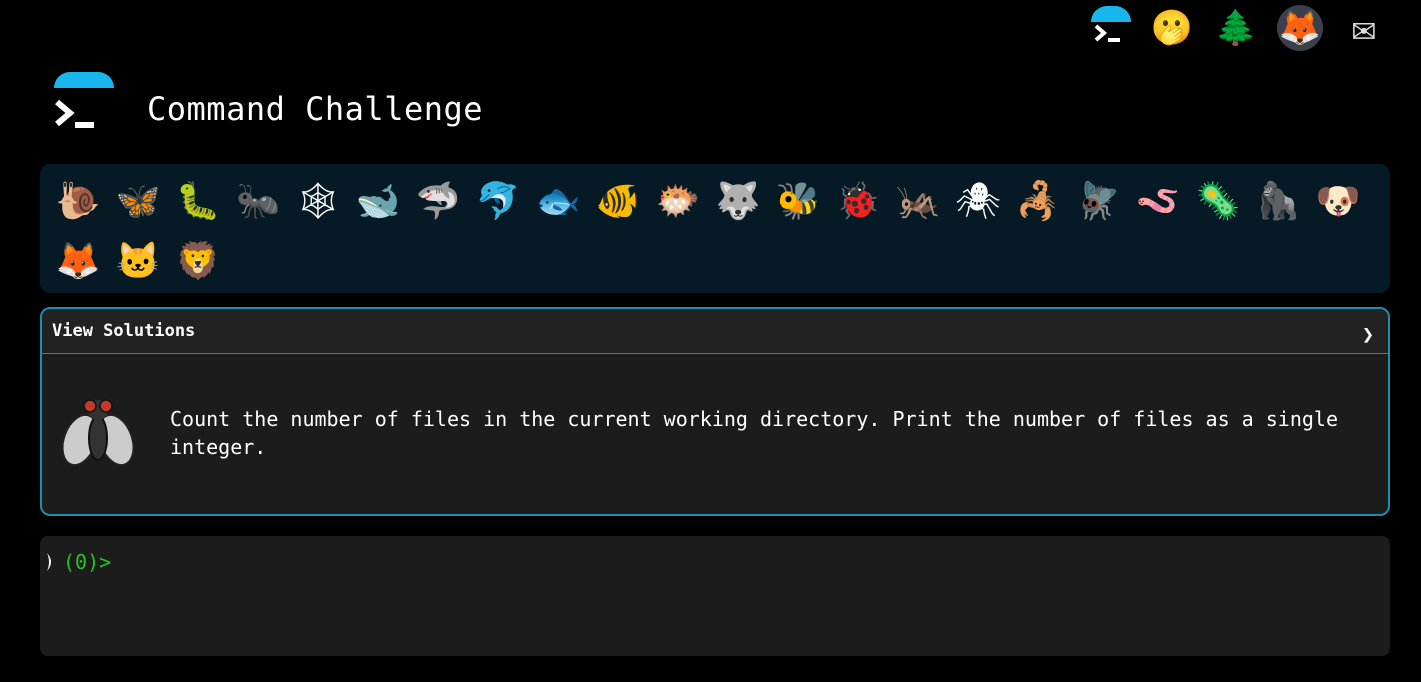 The width and height of the screenshot is (1421, 682). Describe the element at coordinates (87, 562) in the screenshot. I see `terminal-prompt: (0)>` at that location.